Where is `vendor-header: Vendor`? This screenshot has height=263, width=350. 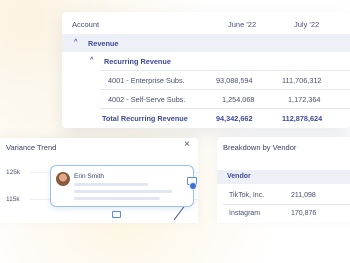
vendor-header: Vendor is located at coordinates (283, 177).